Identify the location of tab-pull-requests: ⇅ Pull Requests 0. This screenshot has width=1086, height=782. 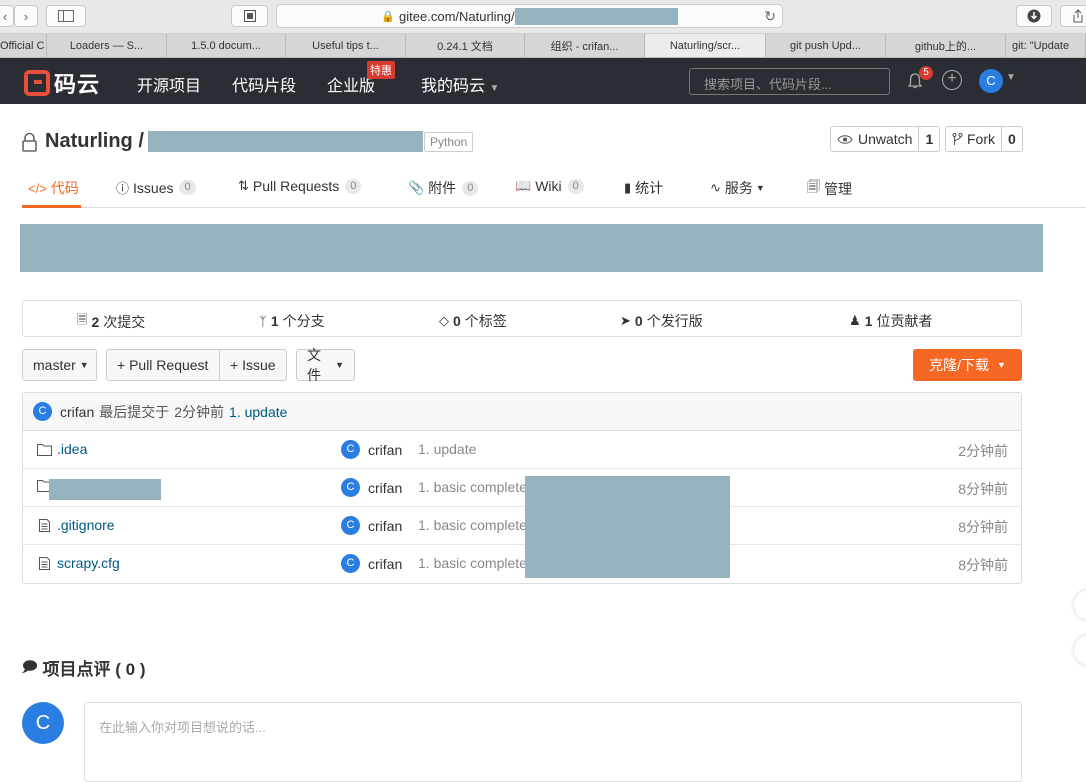
(300, 186).